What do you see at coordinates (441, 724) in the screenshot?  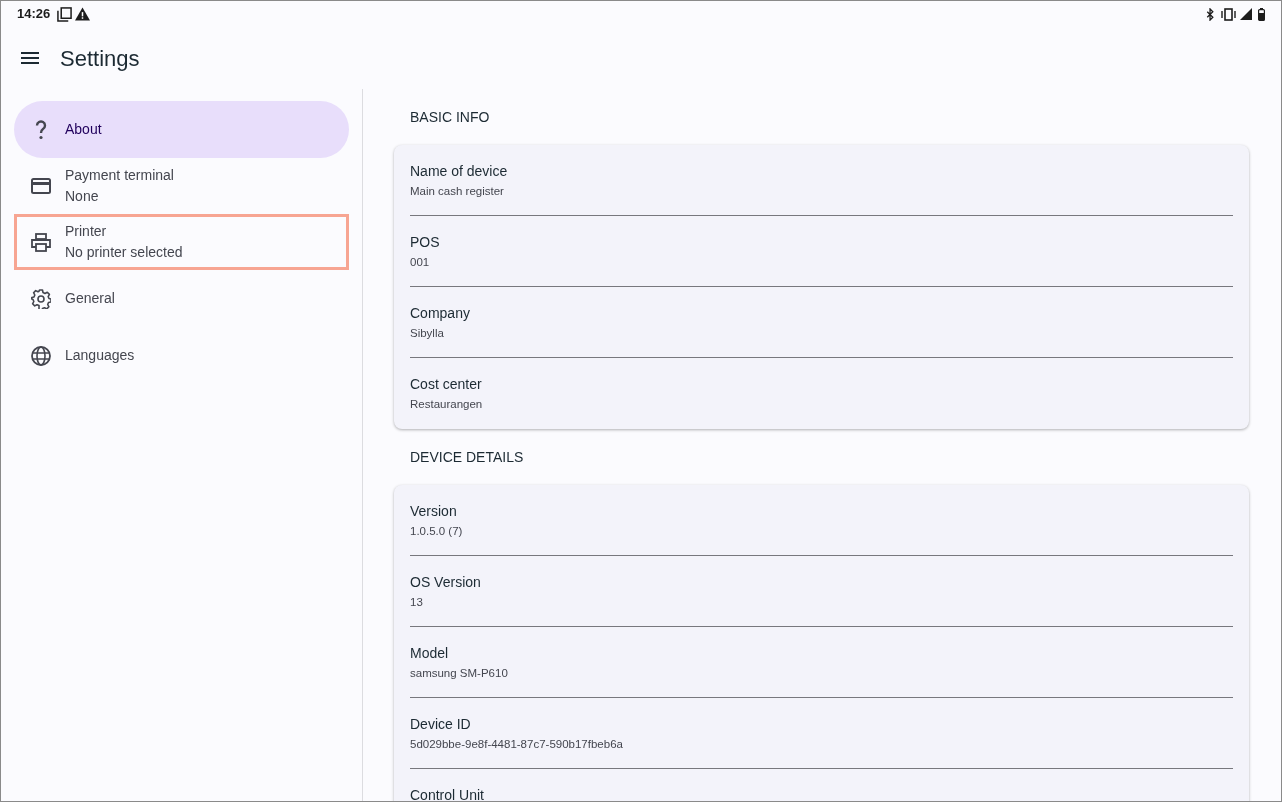 I see `field-label: Device ID` at bounding box center [441, 724].